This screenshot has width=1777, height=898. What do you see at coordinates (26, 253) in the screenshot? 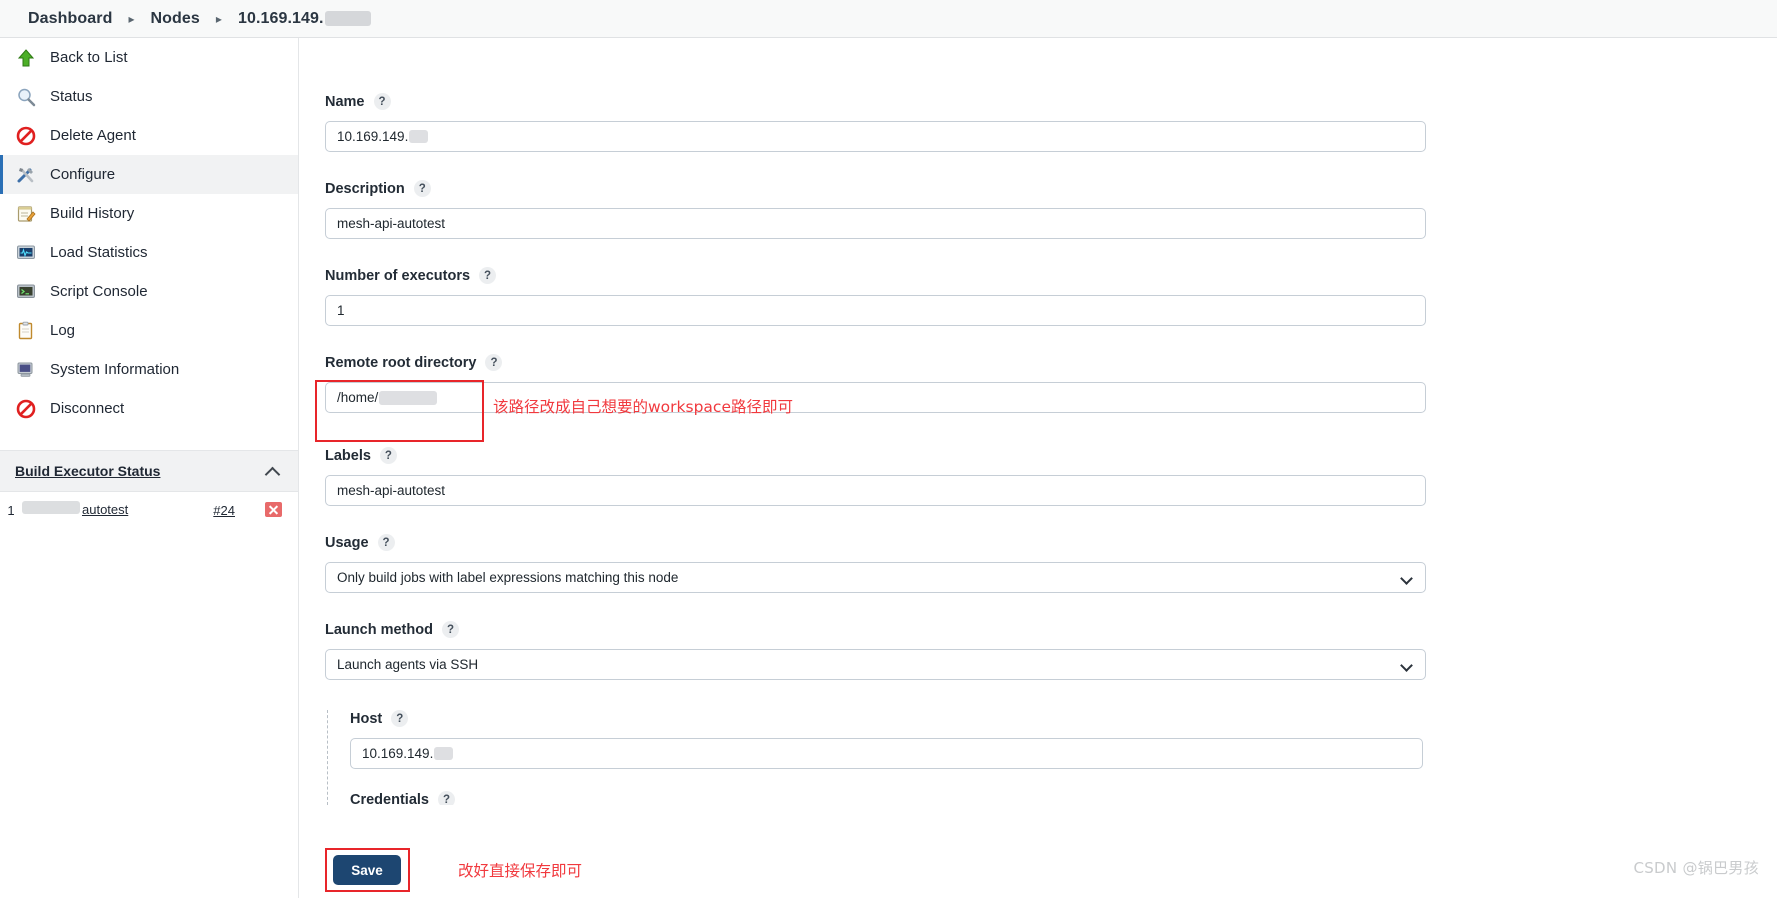
I see `monitor-chart-icon` at bounding box center [26, 253].